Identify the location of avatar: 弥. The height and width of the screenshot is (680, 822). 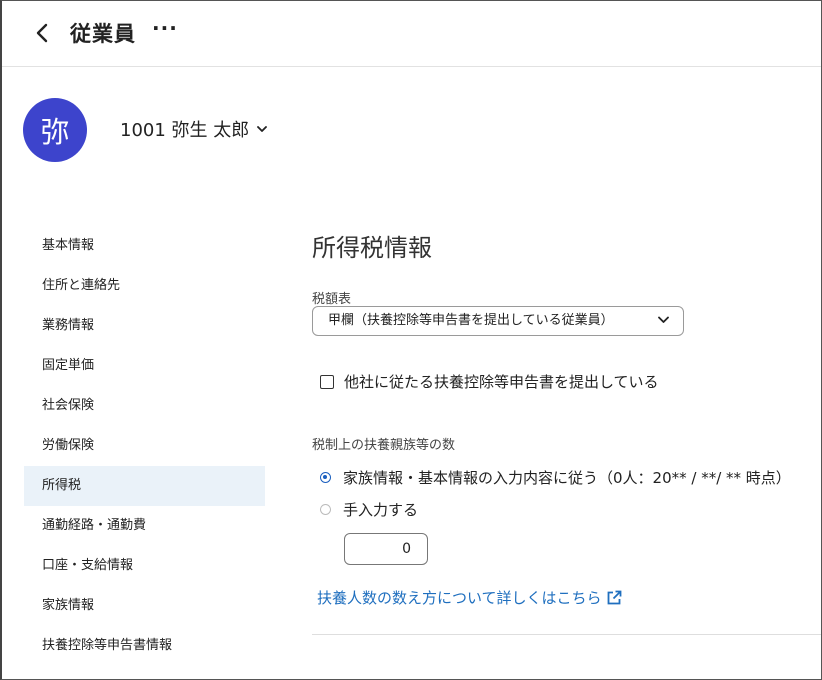
(55, 130).